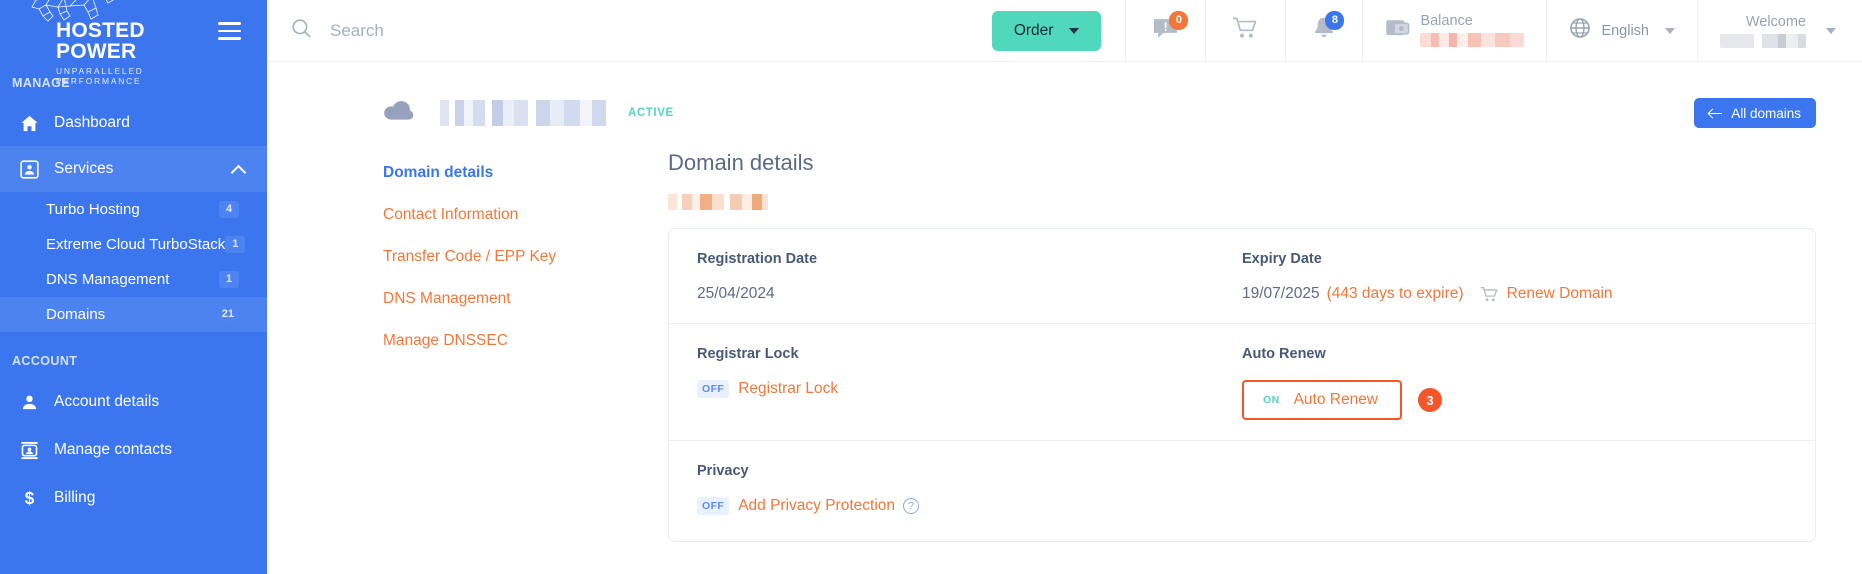 This screenshot has height=574, width=1862. Describe the element at coordinates (92, 122) in the screenshot. I see `sidebar-item-label: Dashboard` at that location.